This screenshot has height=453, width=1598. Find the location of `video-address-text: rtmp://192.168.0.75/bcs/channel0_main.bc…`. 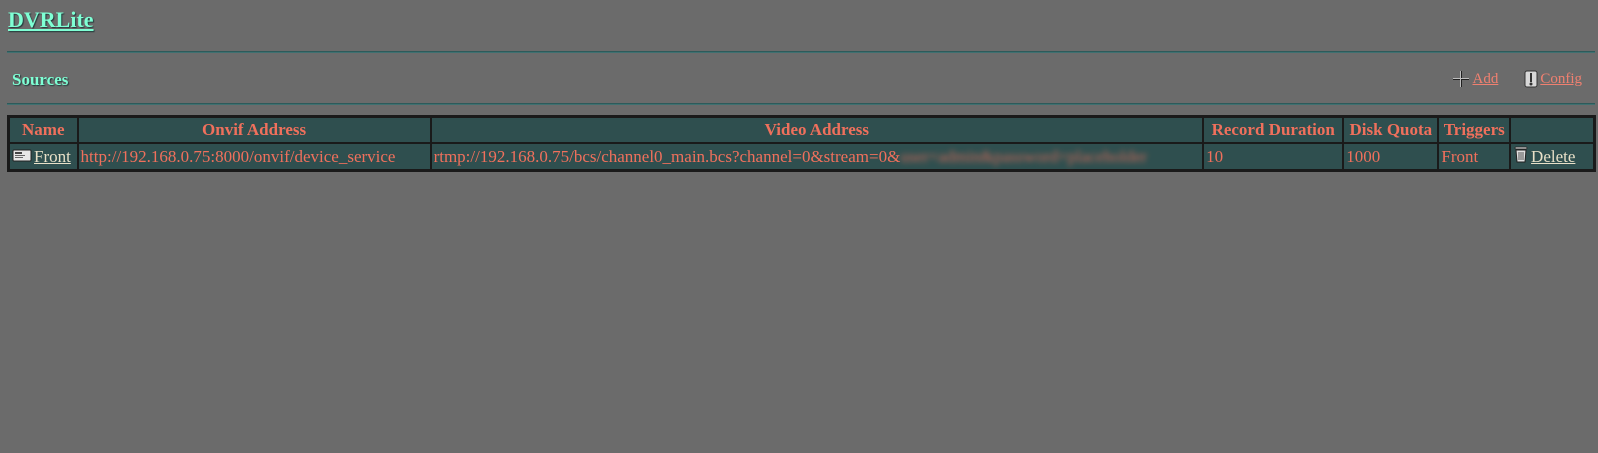

video-address-text: rtmp://192.168.0.75/bcs/channel0_main.bc… is located at coordinates (667, 156).